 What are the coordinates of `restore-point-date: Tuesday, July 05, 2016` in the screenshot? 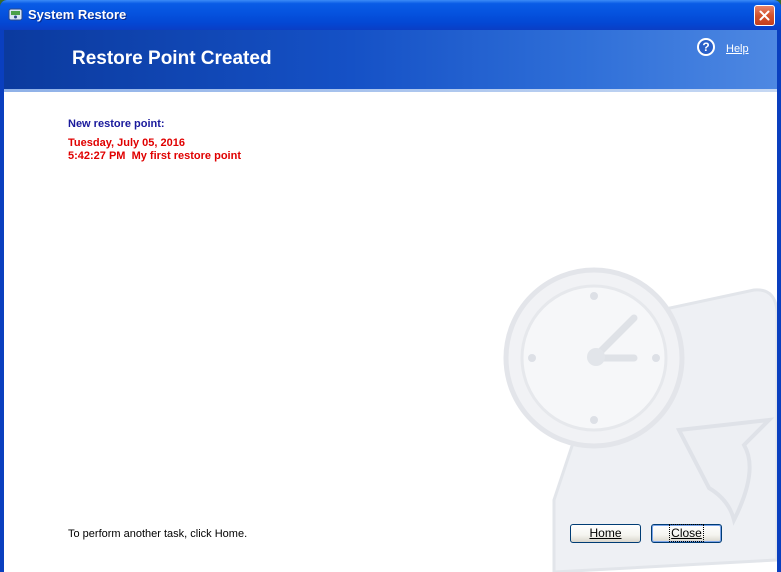 It's located at (126, 143).